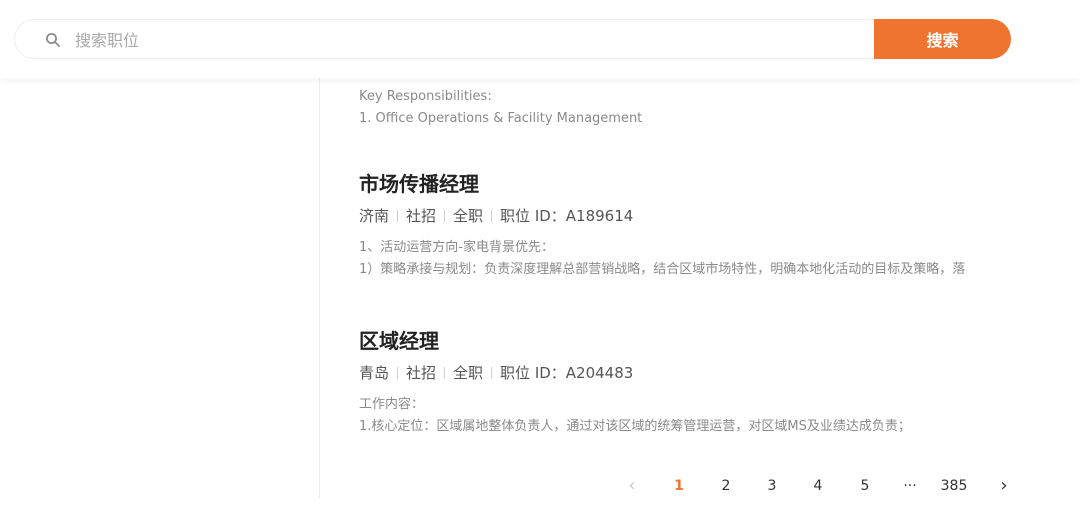 This screenshot has width=1080, height=530. I want to click on search-bar: 搜索, so click(540, 39).